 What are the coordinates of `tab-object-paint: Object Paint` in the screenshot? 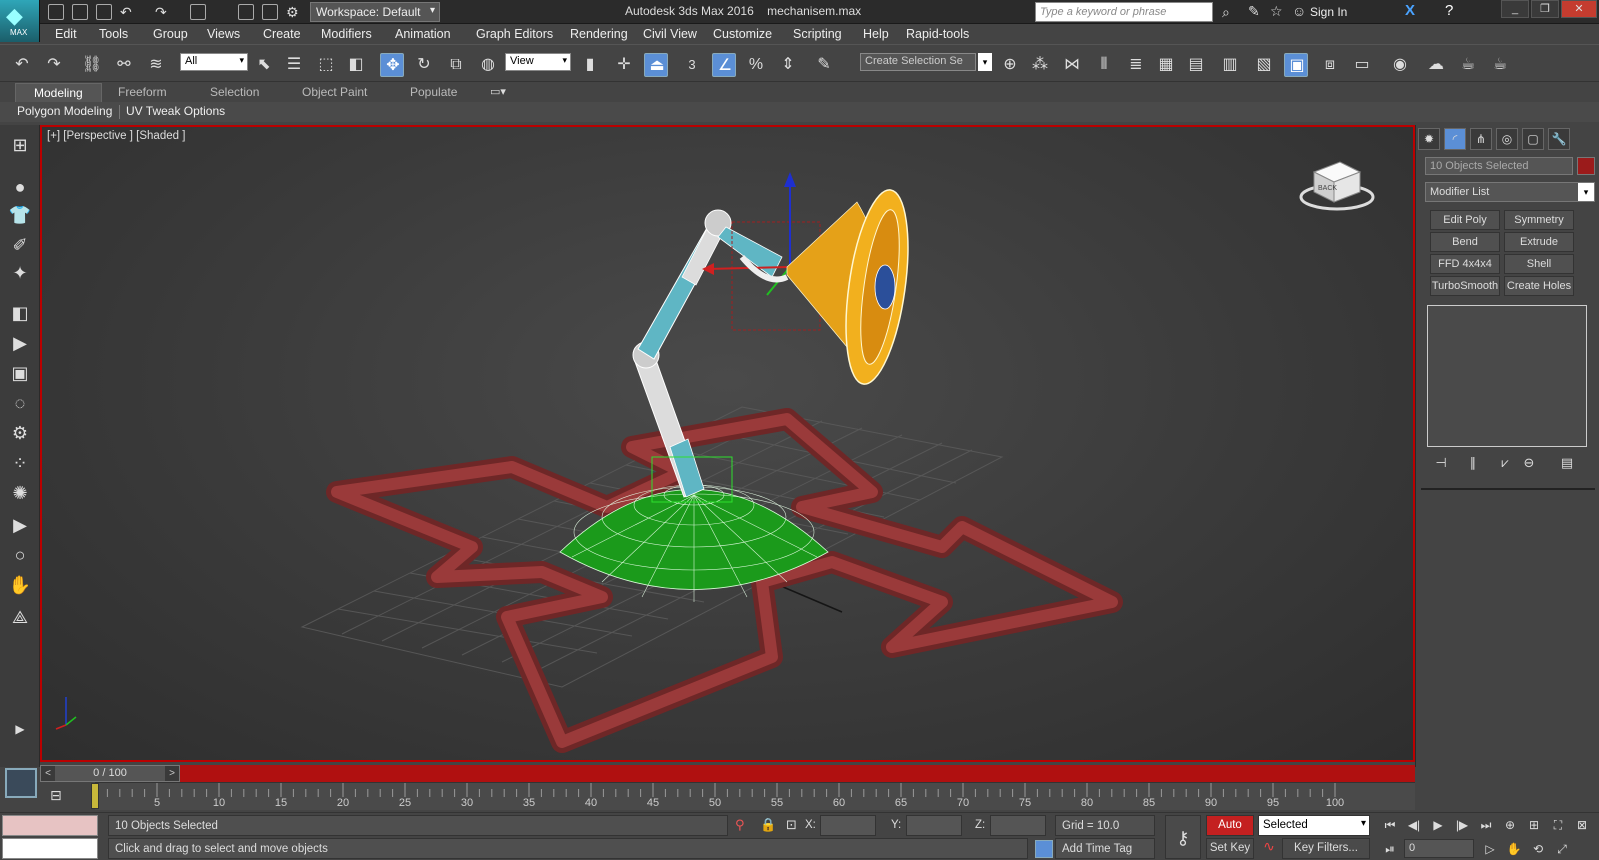 It's located at (334, 92).